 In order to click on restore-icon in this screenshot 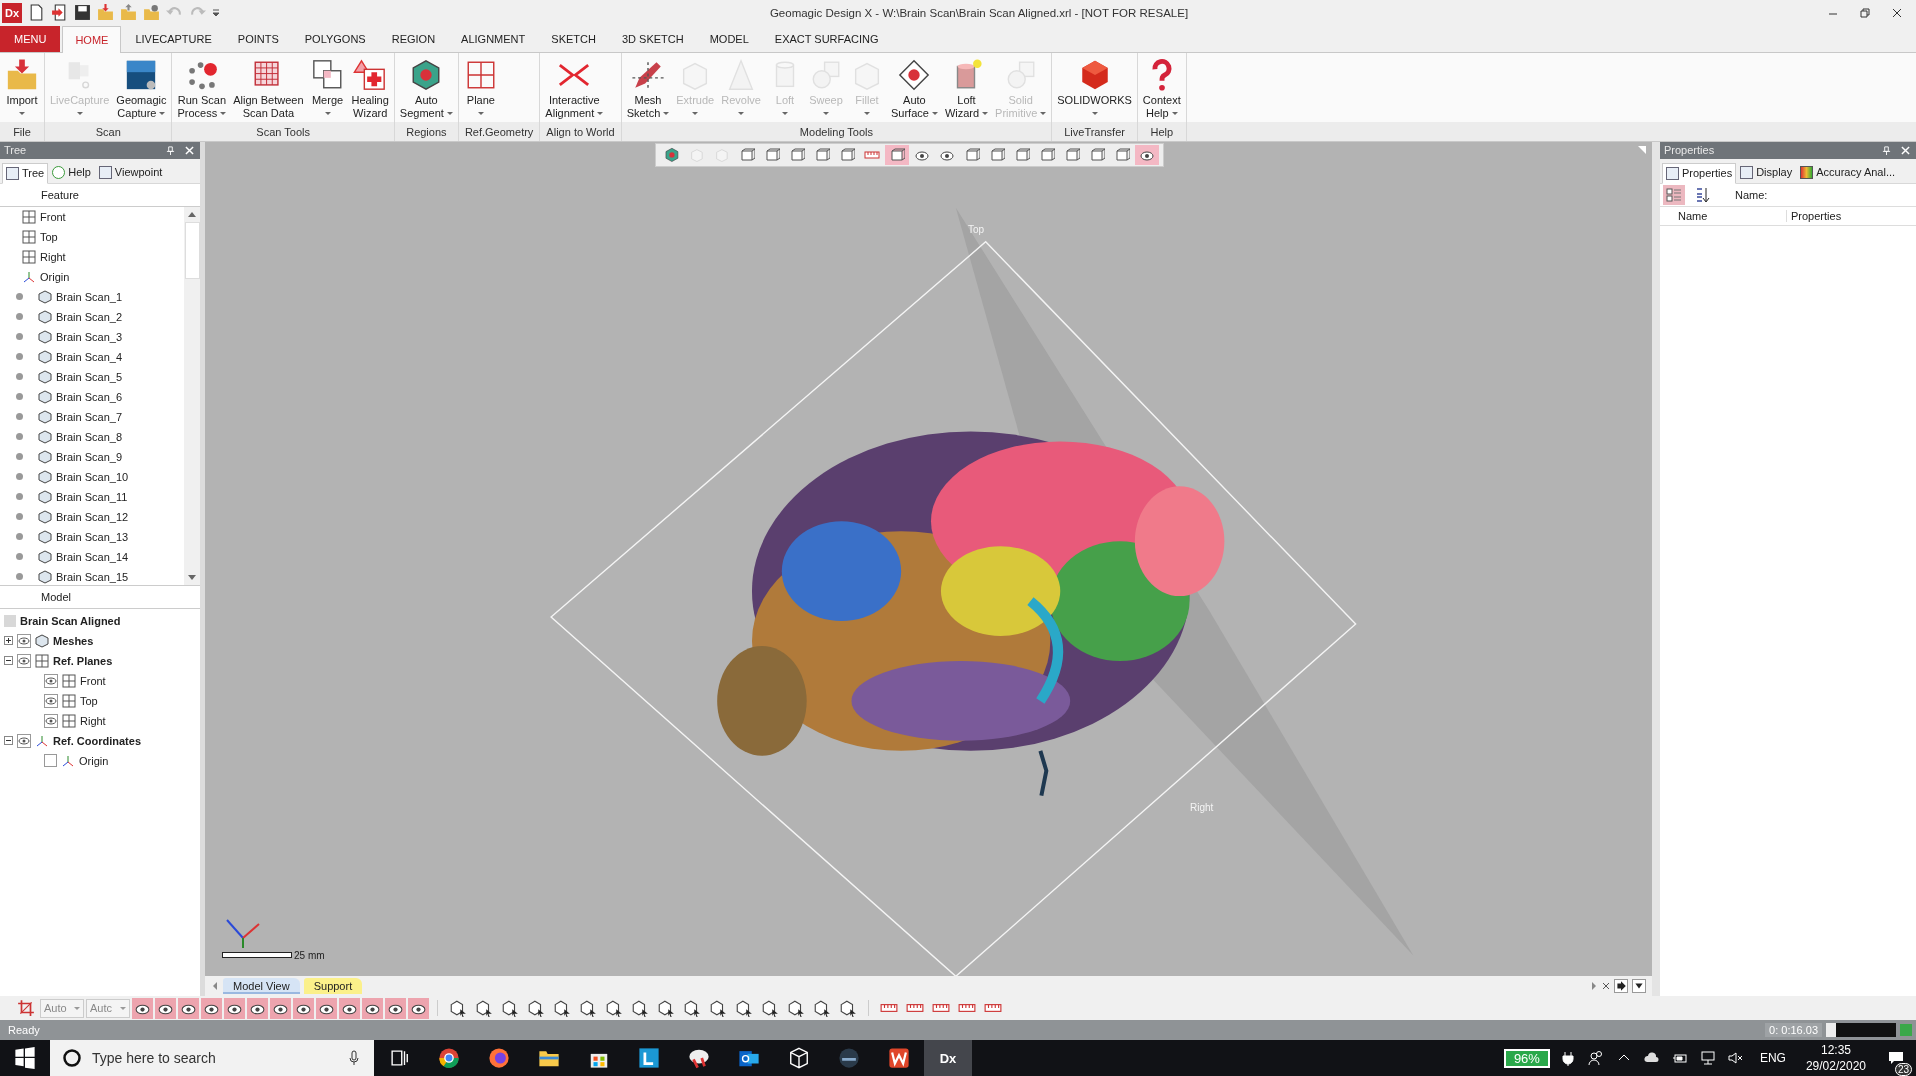, I will do `click(1865, 12)`.